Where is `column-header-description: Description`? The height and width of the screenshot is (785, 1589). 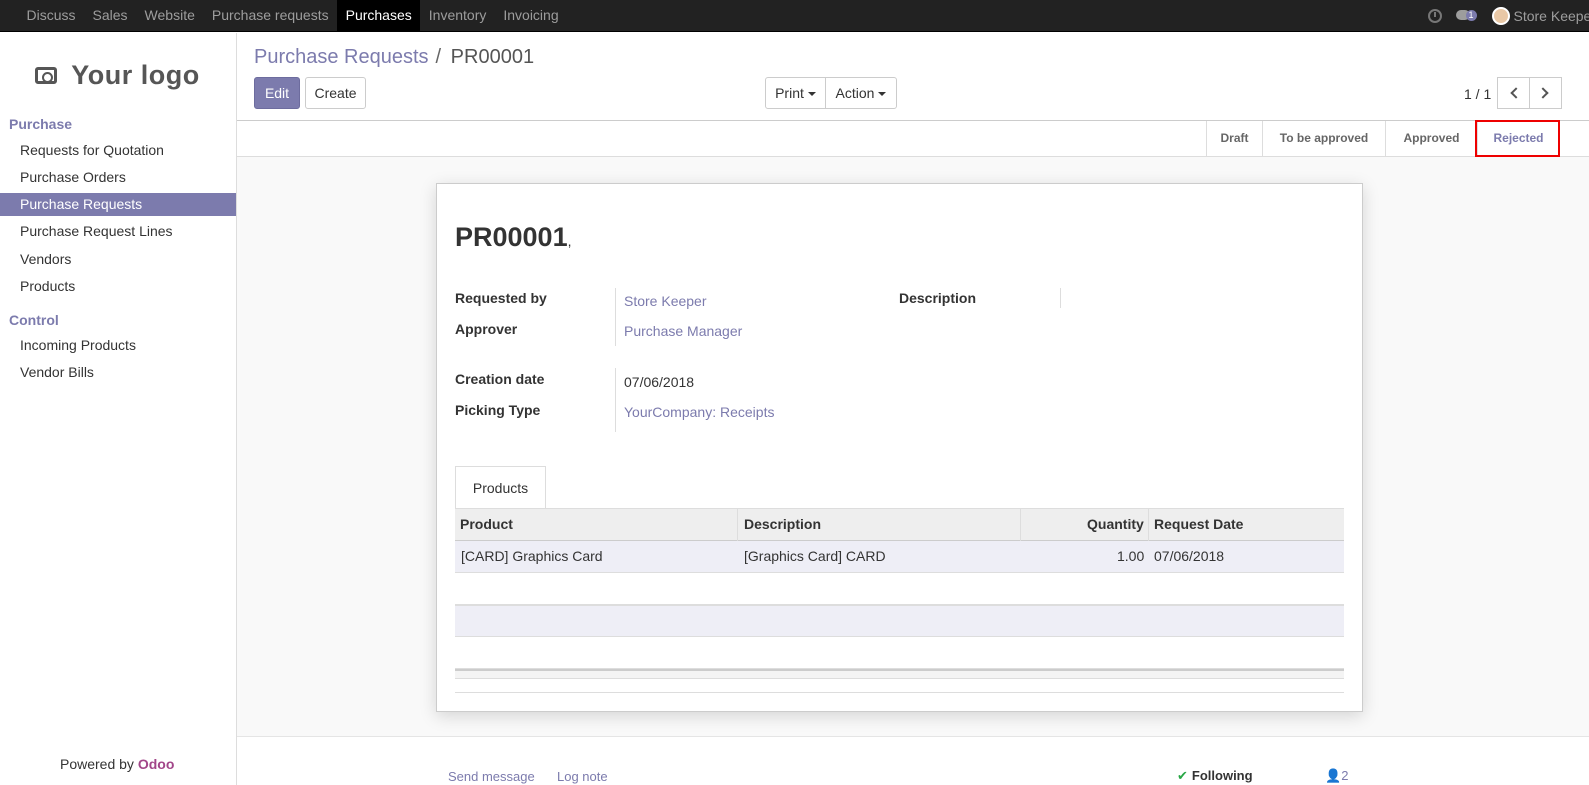 column-header-description: Description is located at coordinates (782, 525).